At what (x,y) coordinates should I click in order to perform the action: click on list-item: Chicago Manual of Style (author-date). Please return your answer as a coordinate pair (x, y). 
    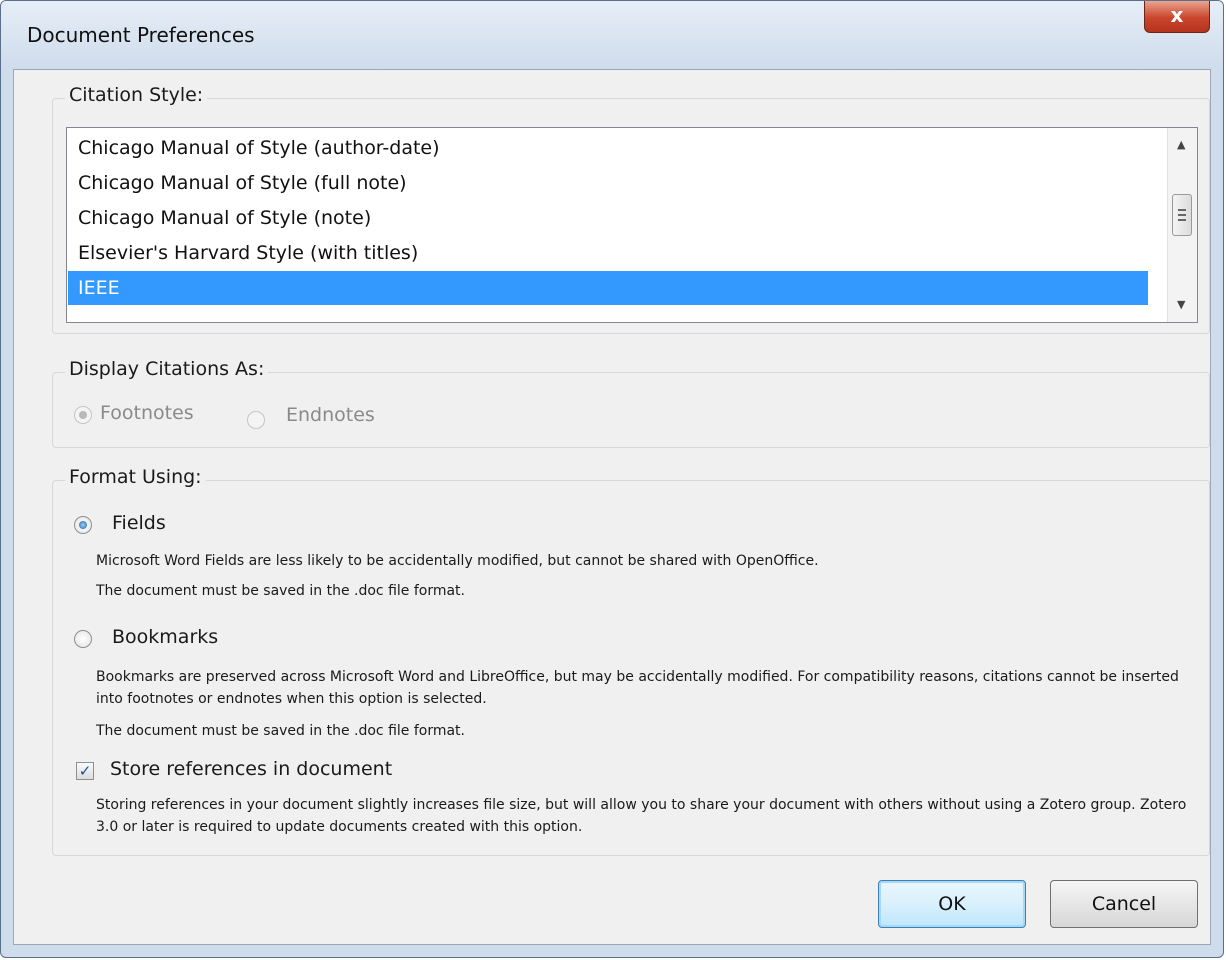
    Looking at the image, I should click on (608, 148).